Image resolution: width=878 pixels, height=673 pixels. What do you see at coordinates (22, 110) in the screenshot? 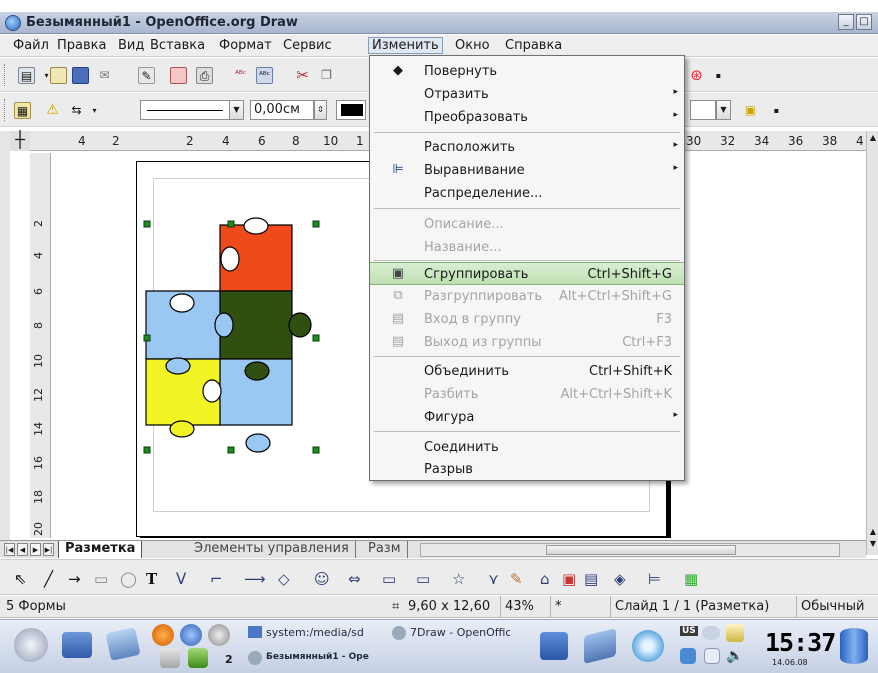
I see `styles-icon: ▦` at bounding box center [22, 110].